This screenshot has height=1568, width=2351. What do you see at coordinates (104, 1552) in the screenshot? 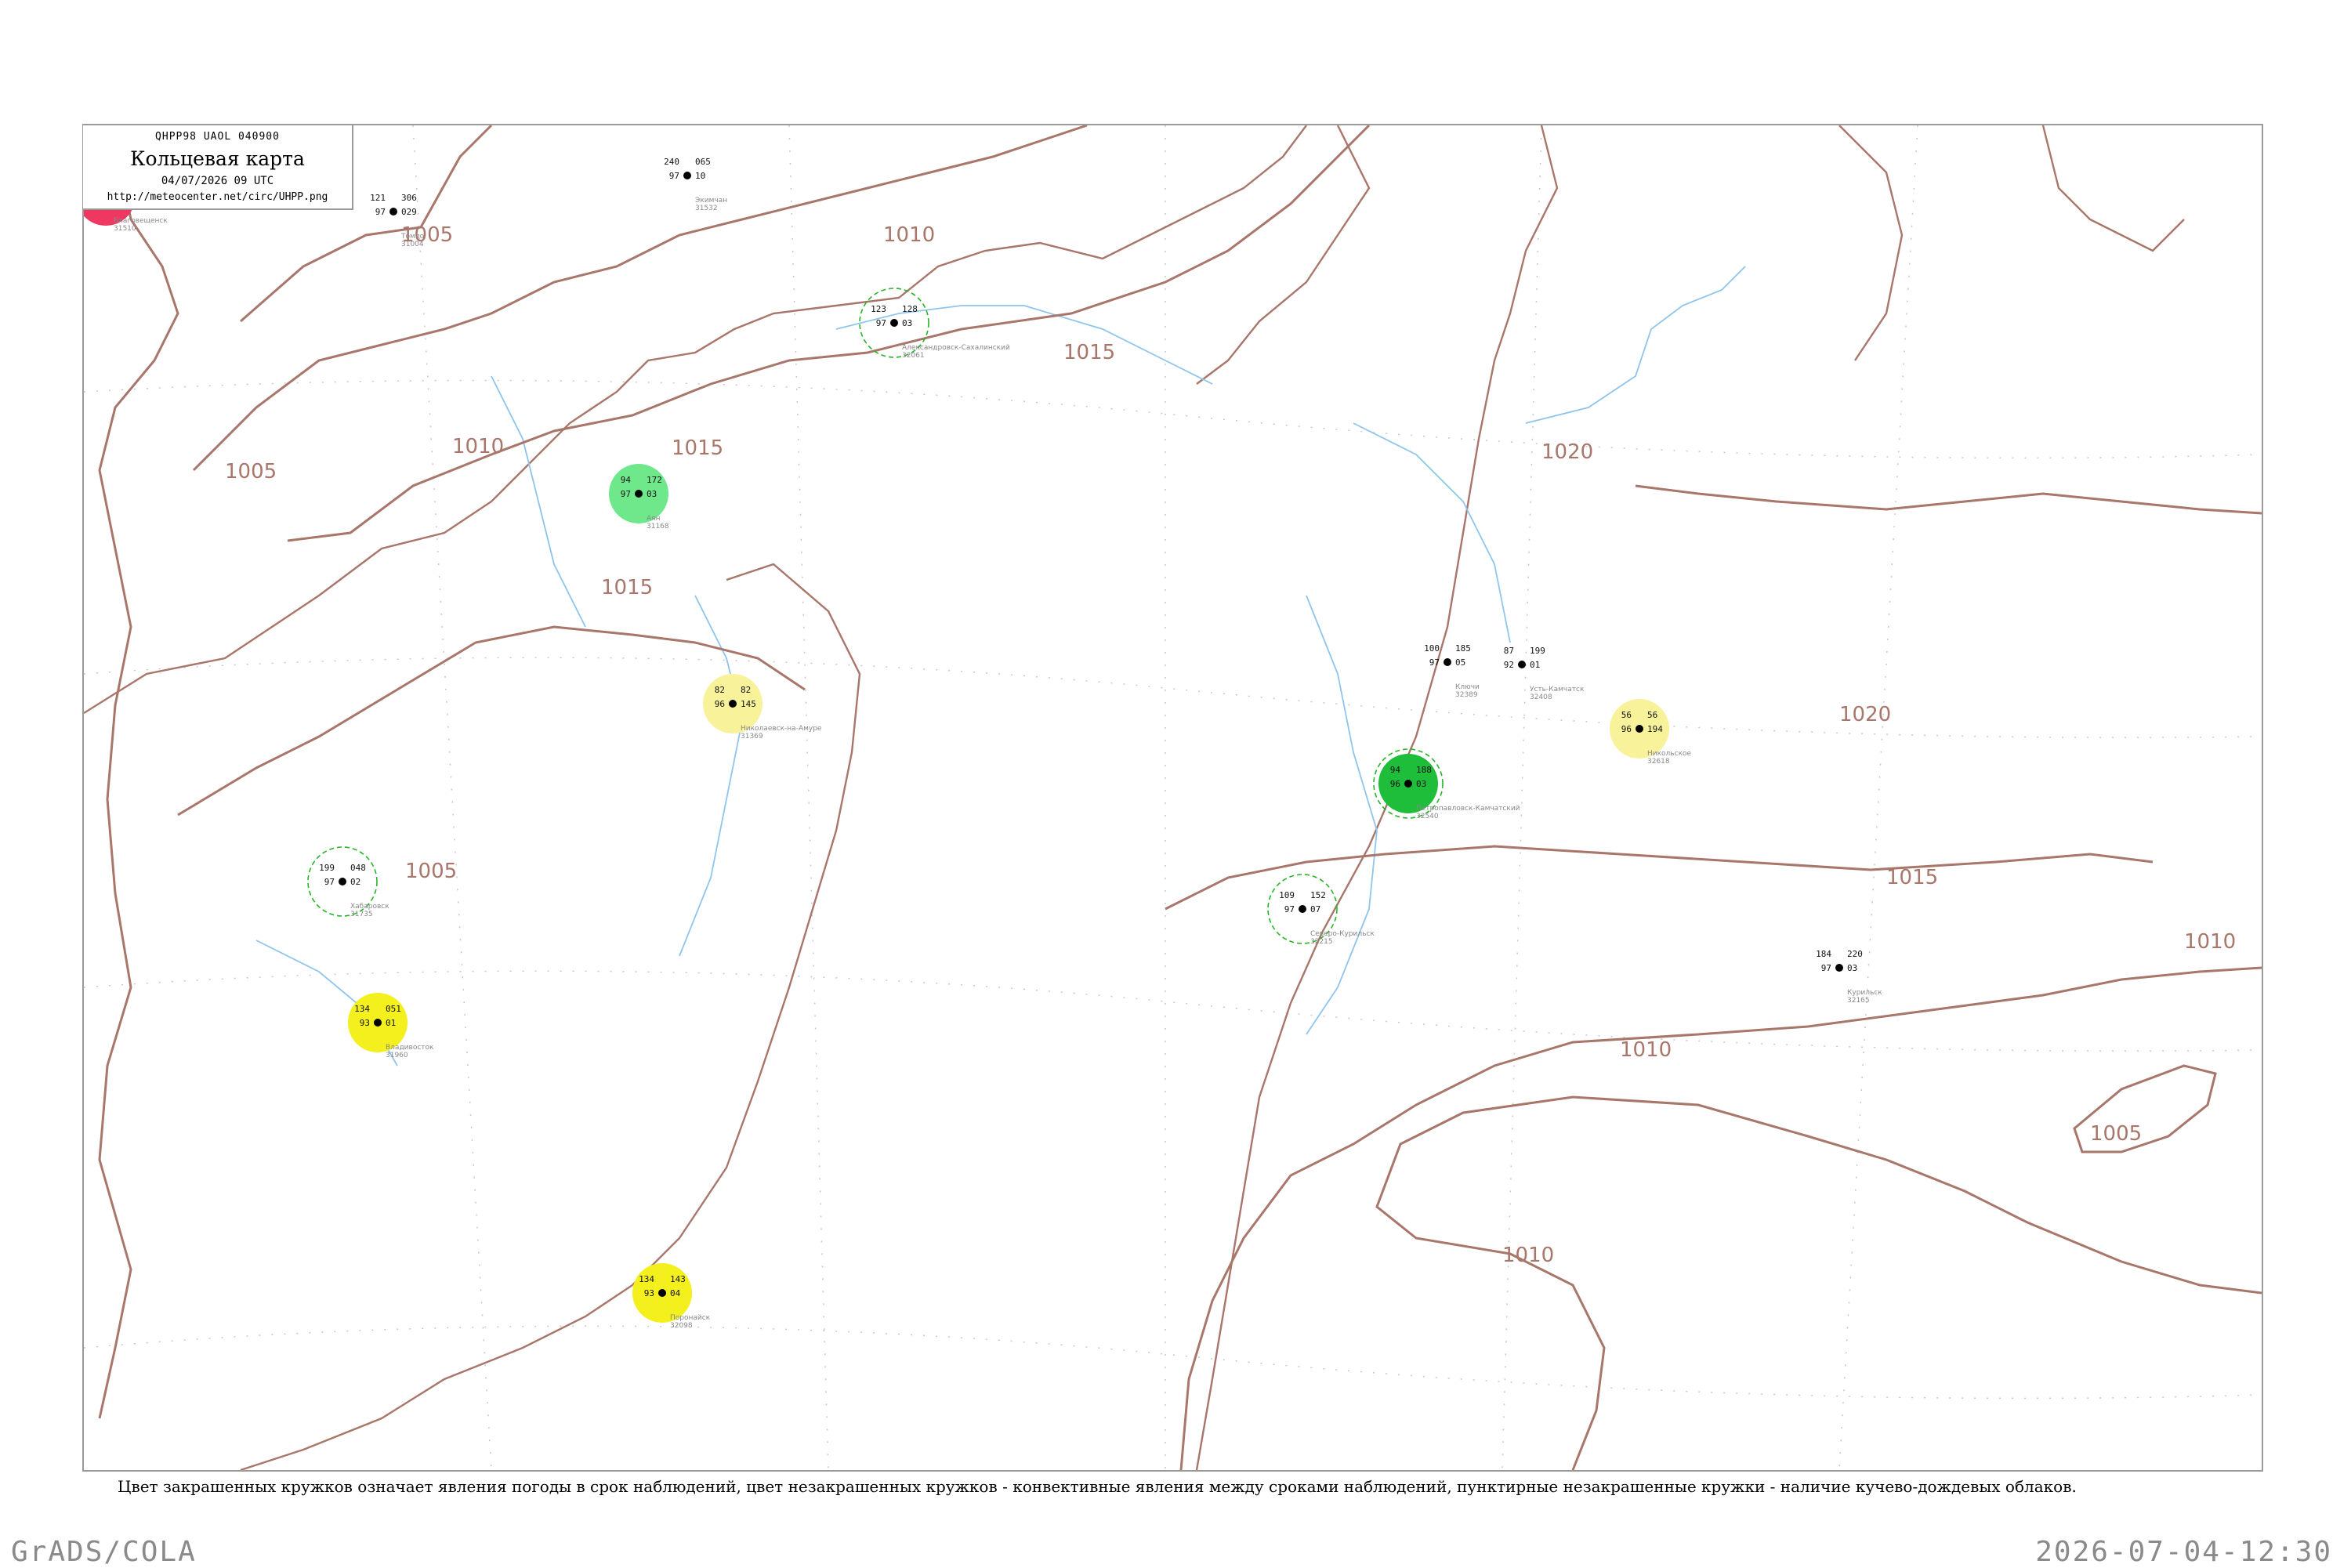
I see `footer-software: GrADS/COLA` at bounding box center [104, 1552].